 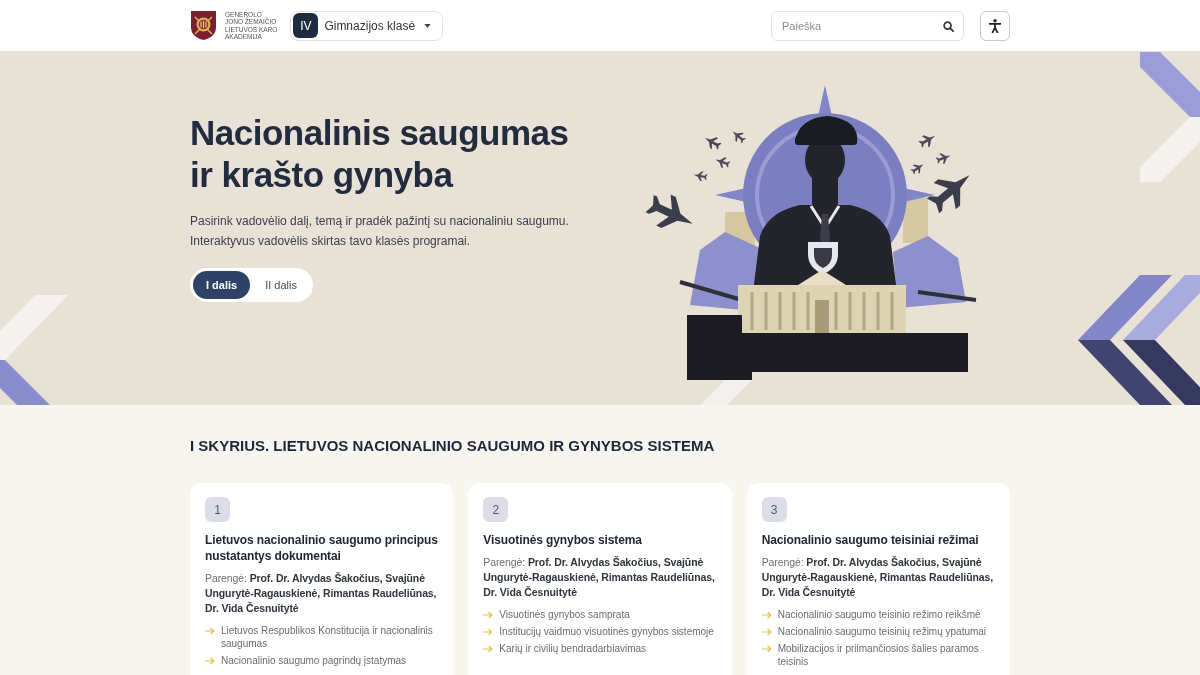 I want to click on chevron-decoration, so click(x=726, y=392).